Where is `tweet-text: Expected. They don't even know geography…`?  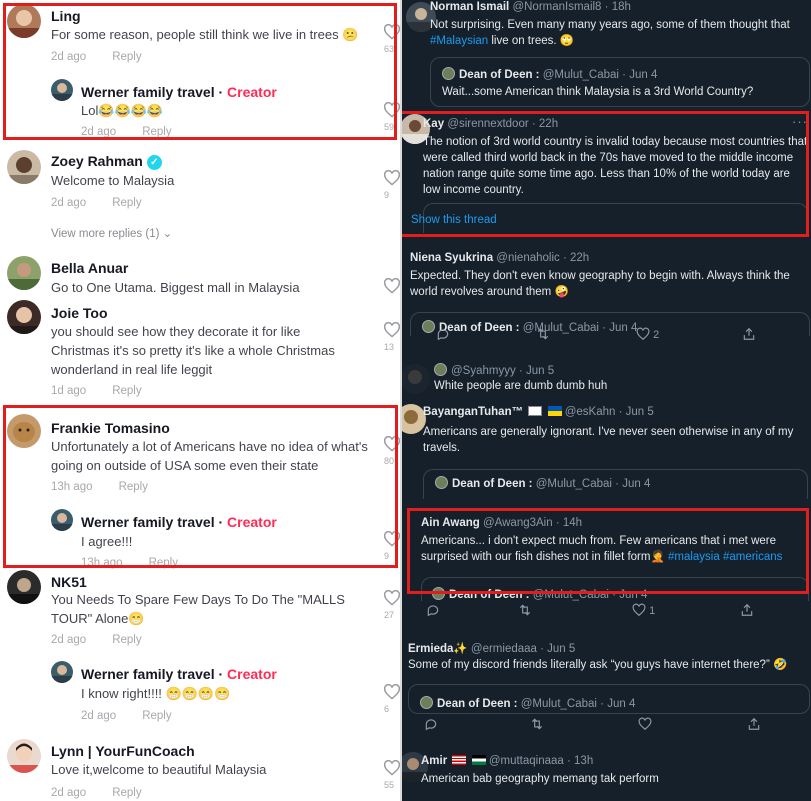
tweet-text: Expected. They don't even know geography… is located at coordinates (600, 284).